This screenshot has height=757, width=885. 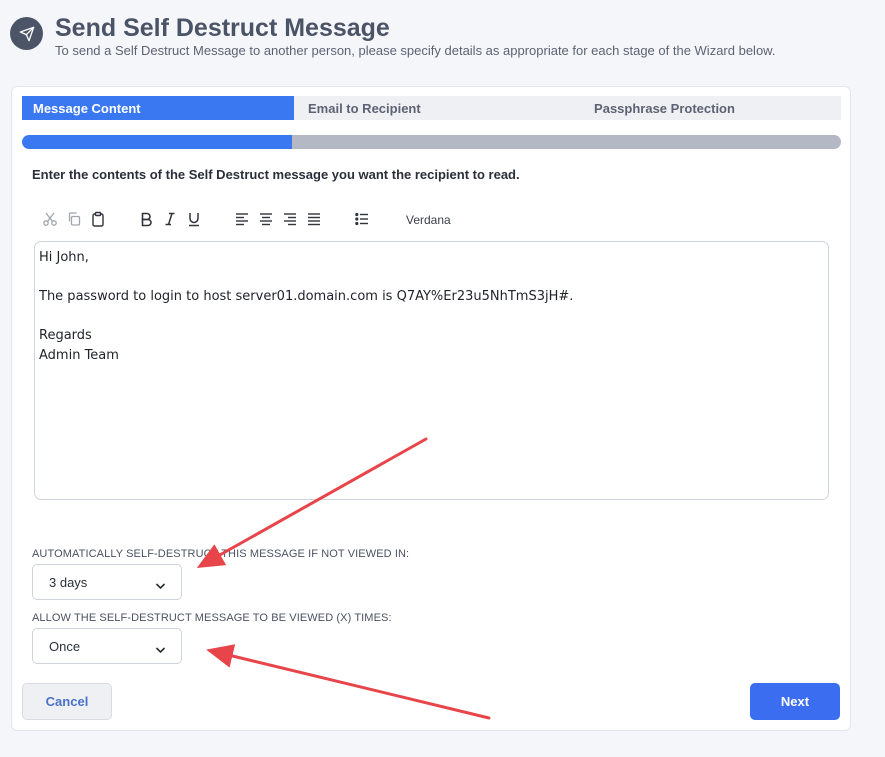 I want to click on align-center-icon, so click(x=266, y=219).